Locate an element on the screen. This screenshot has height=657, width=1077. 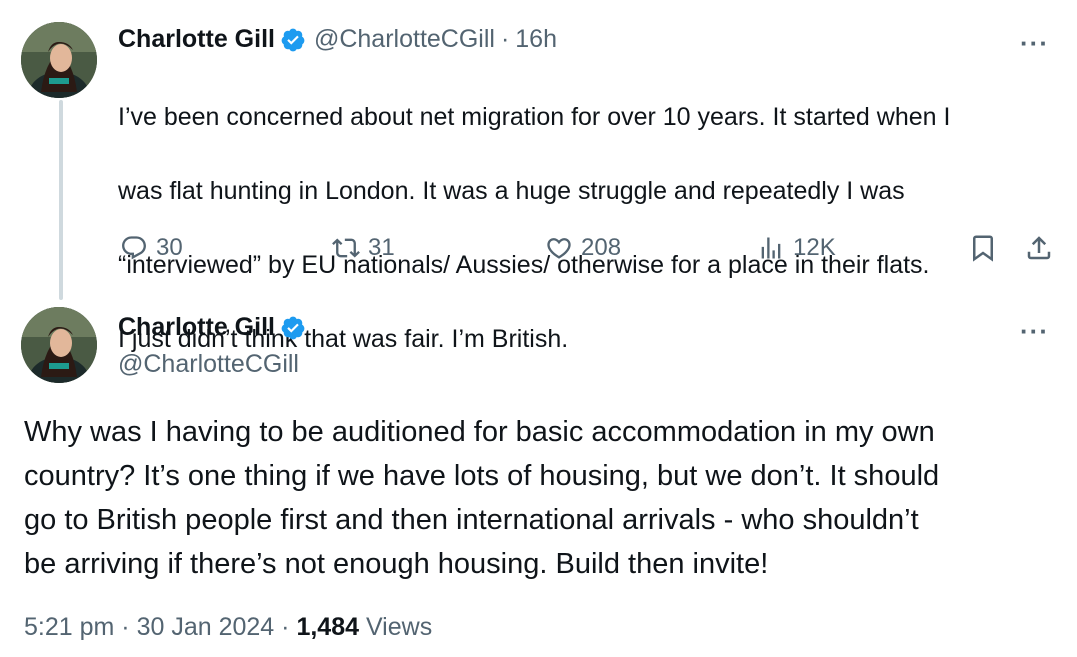
author-handle-row: @CharlotteCGill is located at coordinates (208, 364).